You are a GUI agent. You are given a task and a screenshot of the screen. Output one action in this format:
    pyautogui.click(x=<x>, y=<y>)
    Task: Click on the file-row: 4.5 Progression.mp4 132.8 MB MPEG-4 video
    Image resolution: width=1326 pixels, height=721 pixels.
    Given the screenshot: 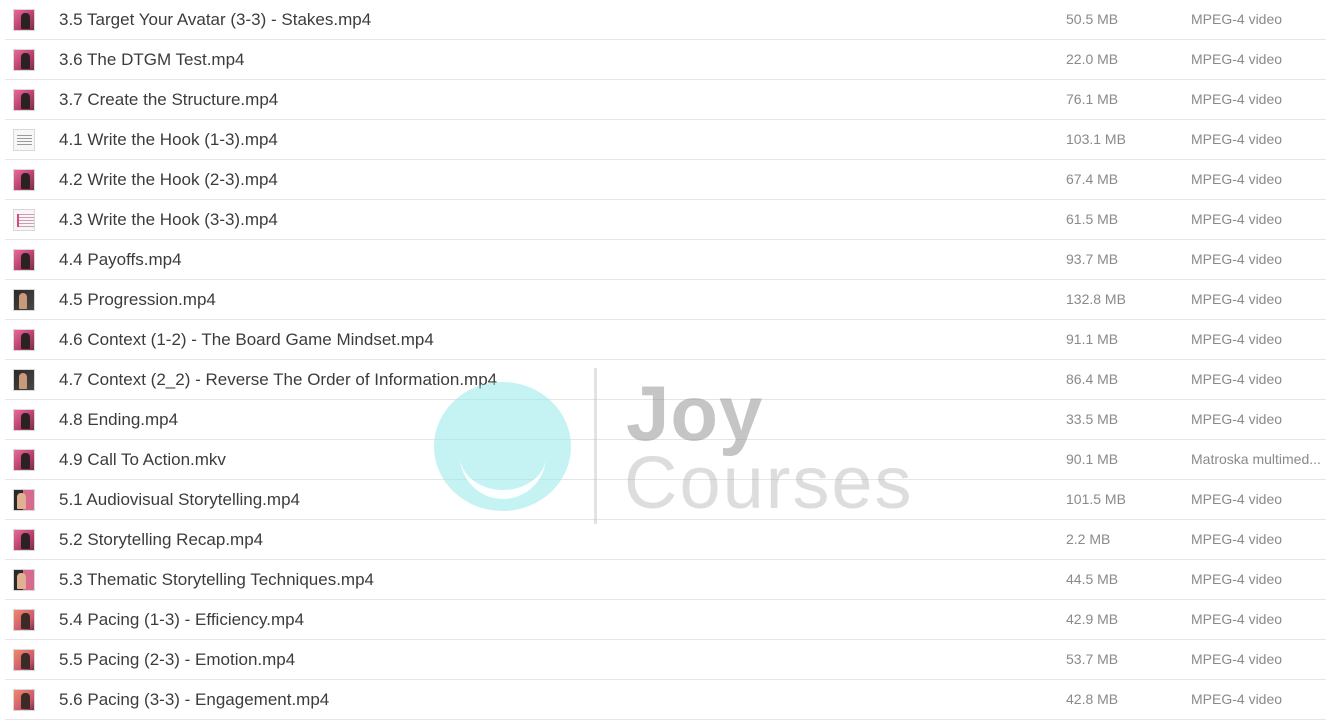 What is the action you would take?
    pyautogui.click(x=665, y=300)
    